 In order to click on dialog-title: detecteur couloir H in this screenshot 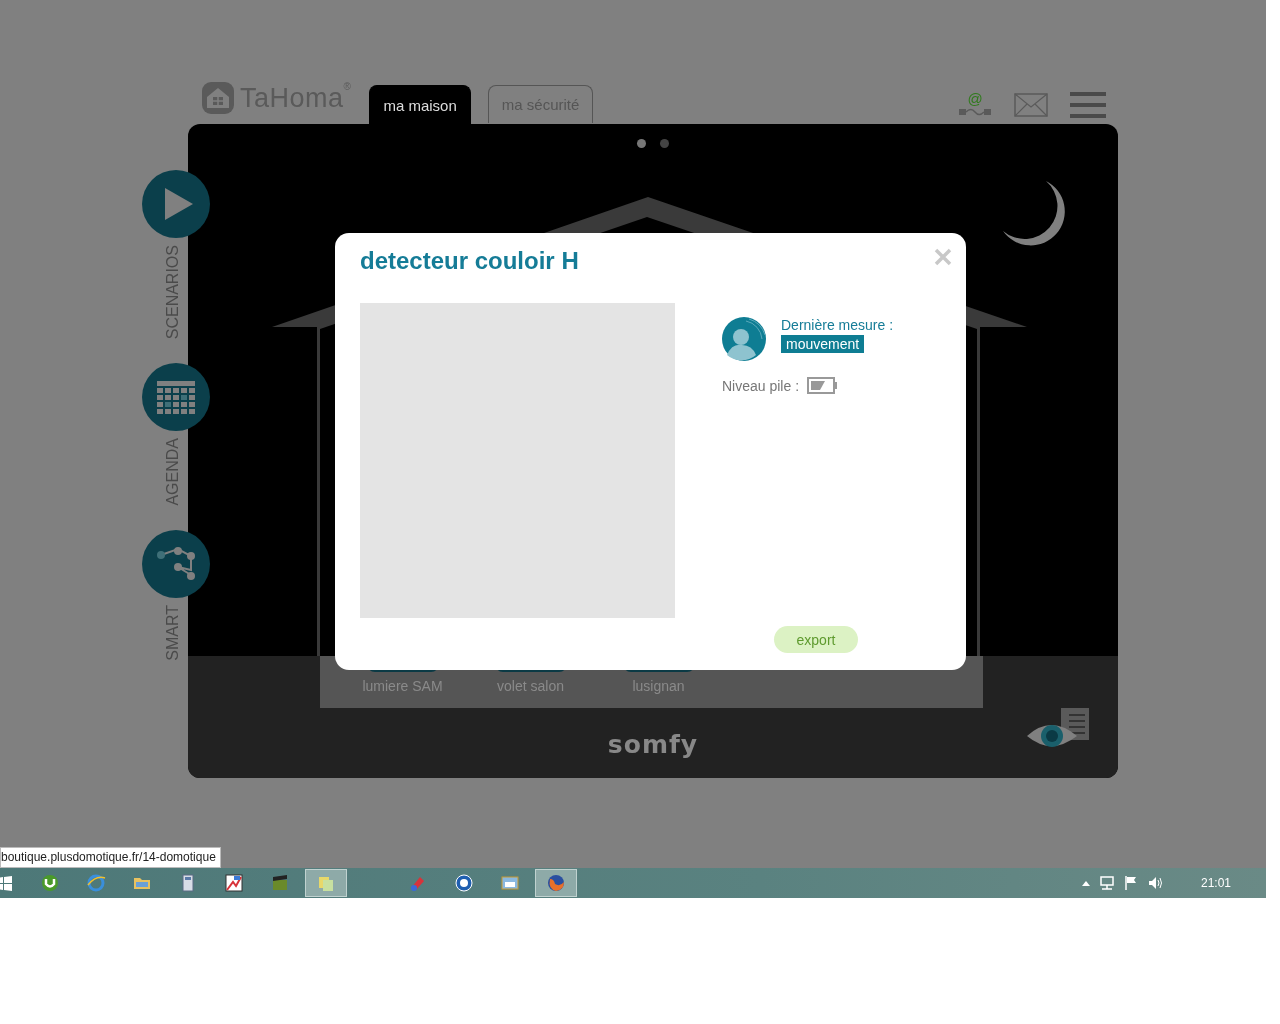, I will do `click(470, 261)`.